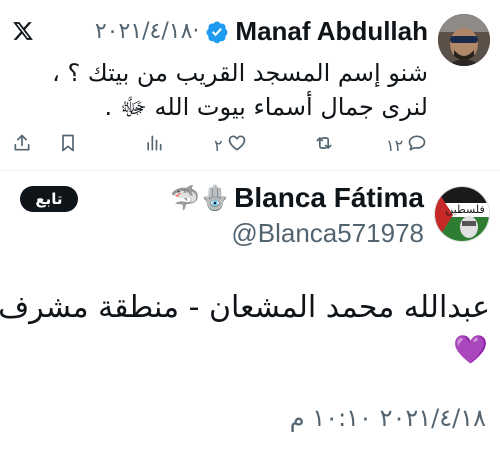  I want to click on heart-outline-icon, so click(237, 145).